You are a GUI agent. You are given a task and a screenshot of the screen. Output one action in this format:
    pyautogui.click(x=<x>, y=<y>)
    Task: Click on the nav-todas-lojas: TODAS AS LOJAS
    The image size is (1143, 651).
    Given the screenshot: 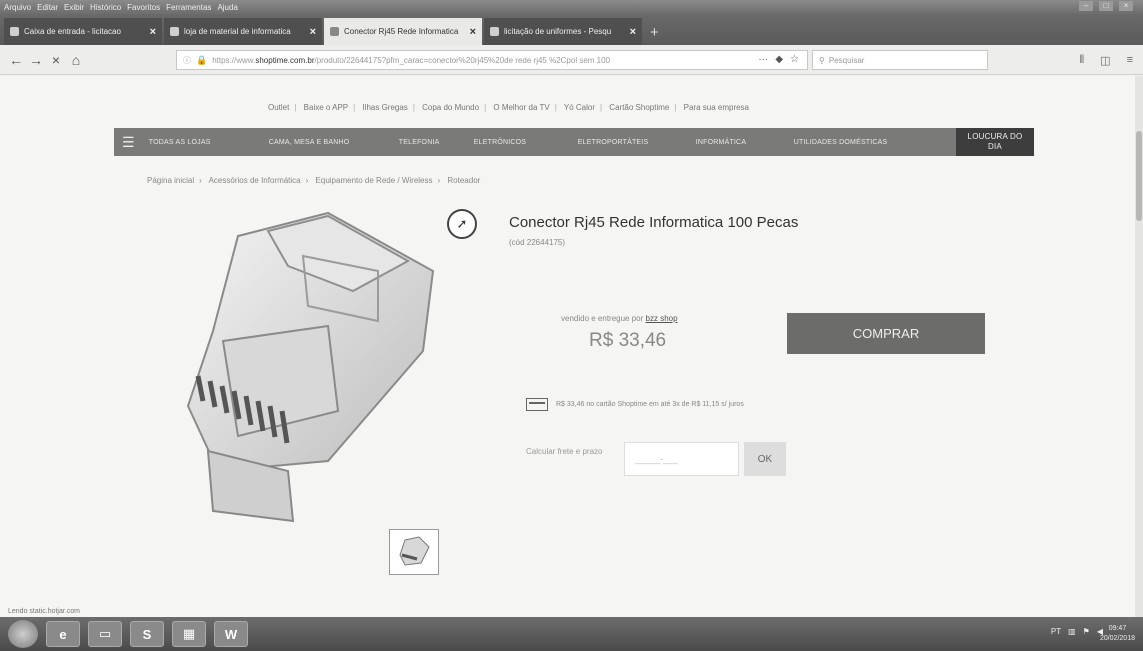 What is the action you would take?
    pyautogui.click(x=209, y=142)
    